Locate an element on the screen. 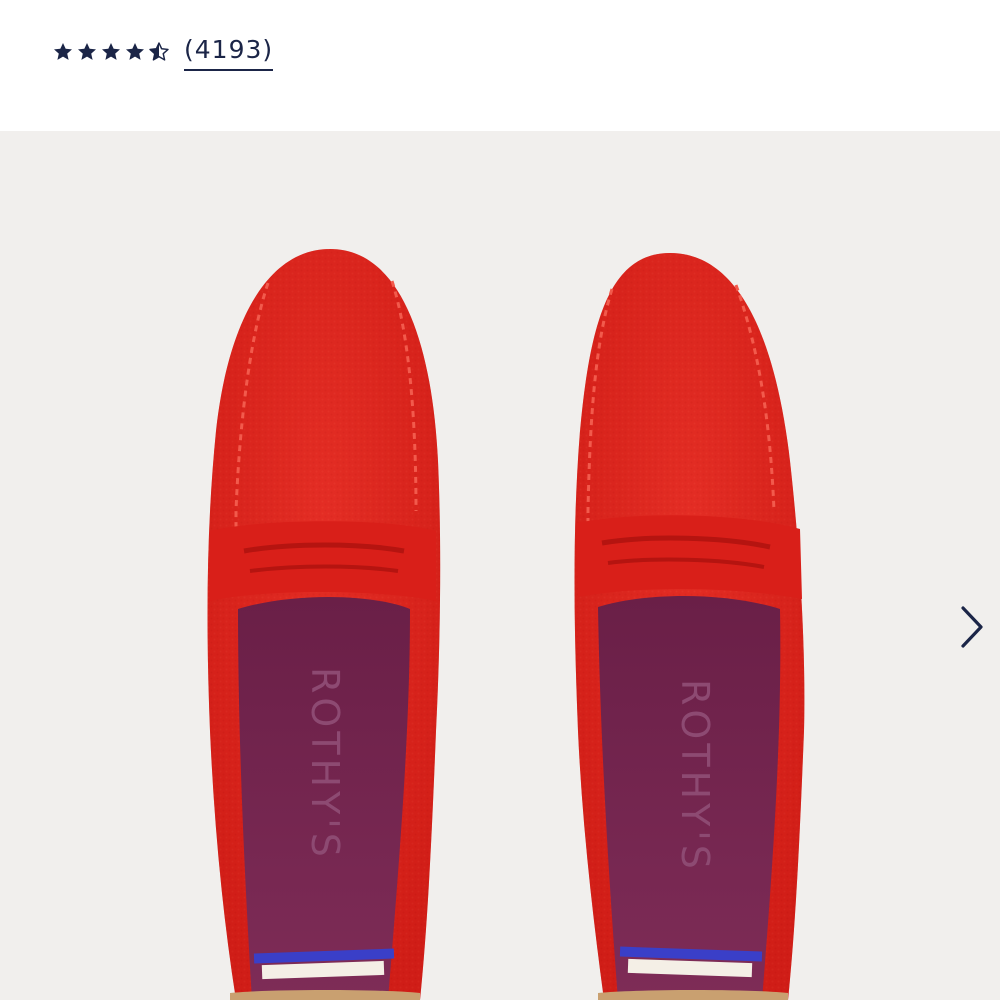 The height and width of the screenshot is (1000, 1000). rating-summary: (4193) is located at coordinates (163, 52).